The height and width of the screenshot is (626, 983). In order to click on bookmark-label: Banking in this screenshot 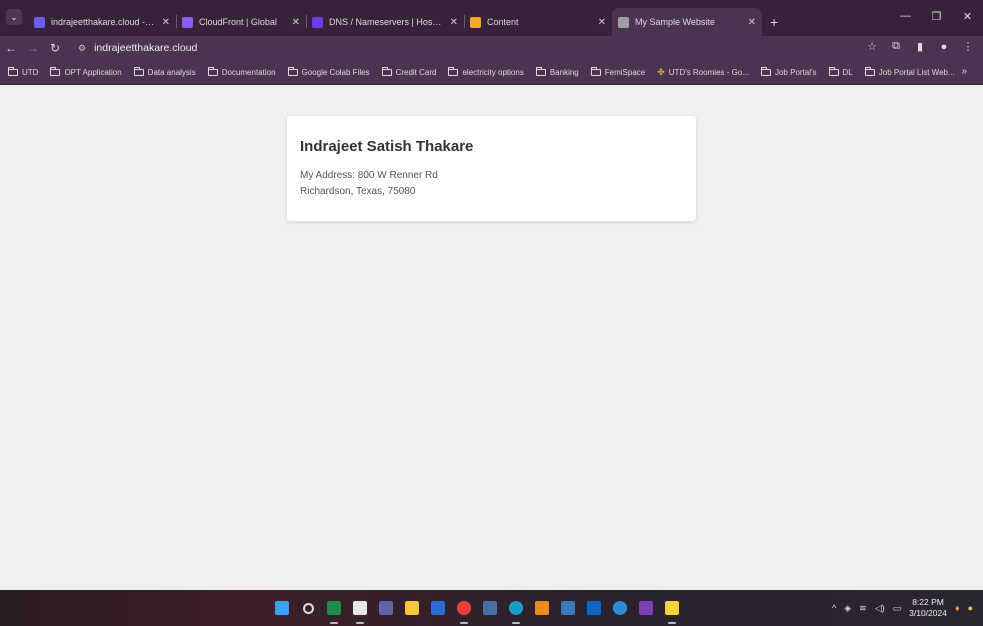, I will do `click(564, 72)`.